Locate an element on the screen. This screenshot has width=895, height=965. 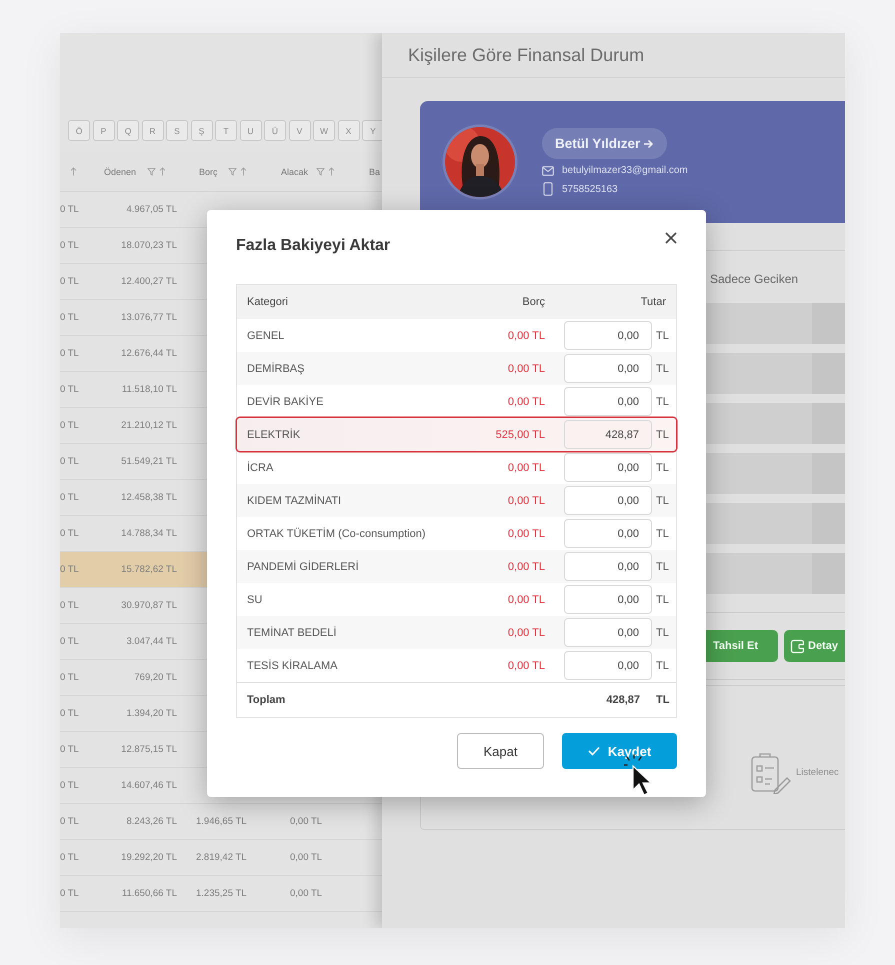
letter-filter-button: Ö is located at coordinates (79, 130).